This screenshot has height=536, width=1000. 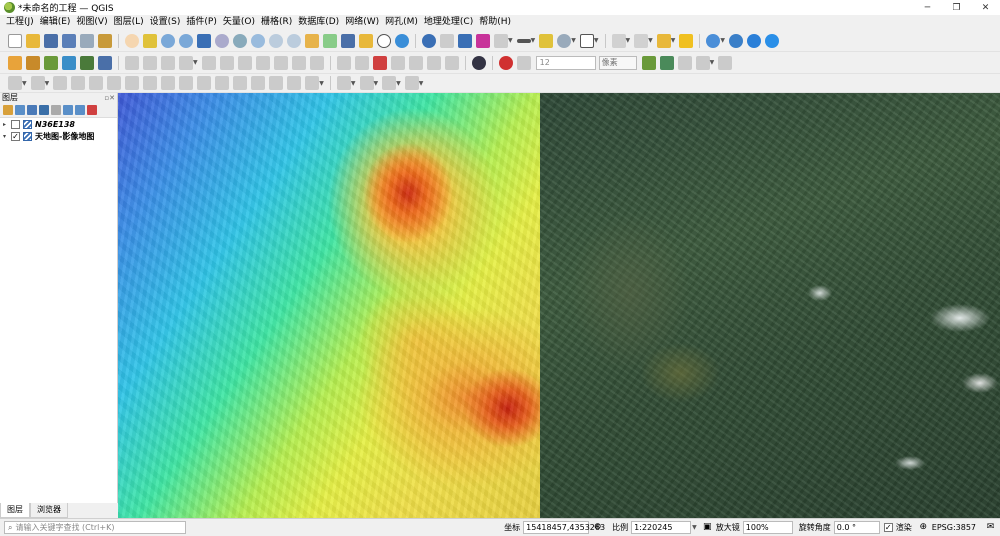 I want to click on zoom-out-icon, so click(x=186, y=40).